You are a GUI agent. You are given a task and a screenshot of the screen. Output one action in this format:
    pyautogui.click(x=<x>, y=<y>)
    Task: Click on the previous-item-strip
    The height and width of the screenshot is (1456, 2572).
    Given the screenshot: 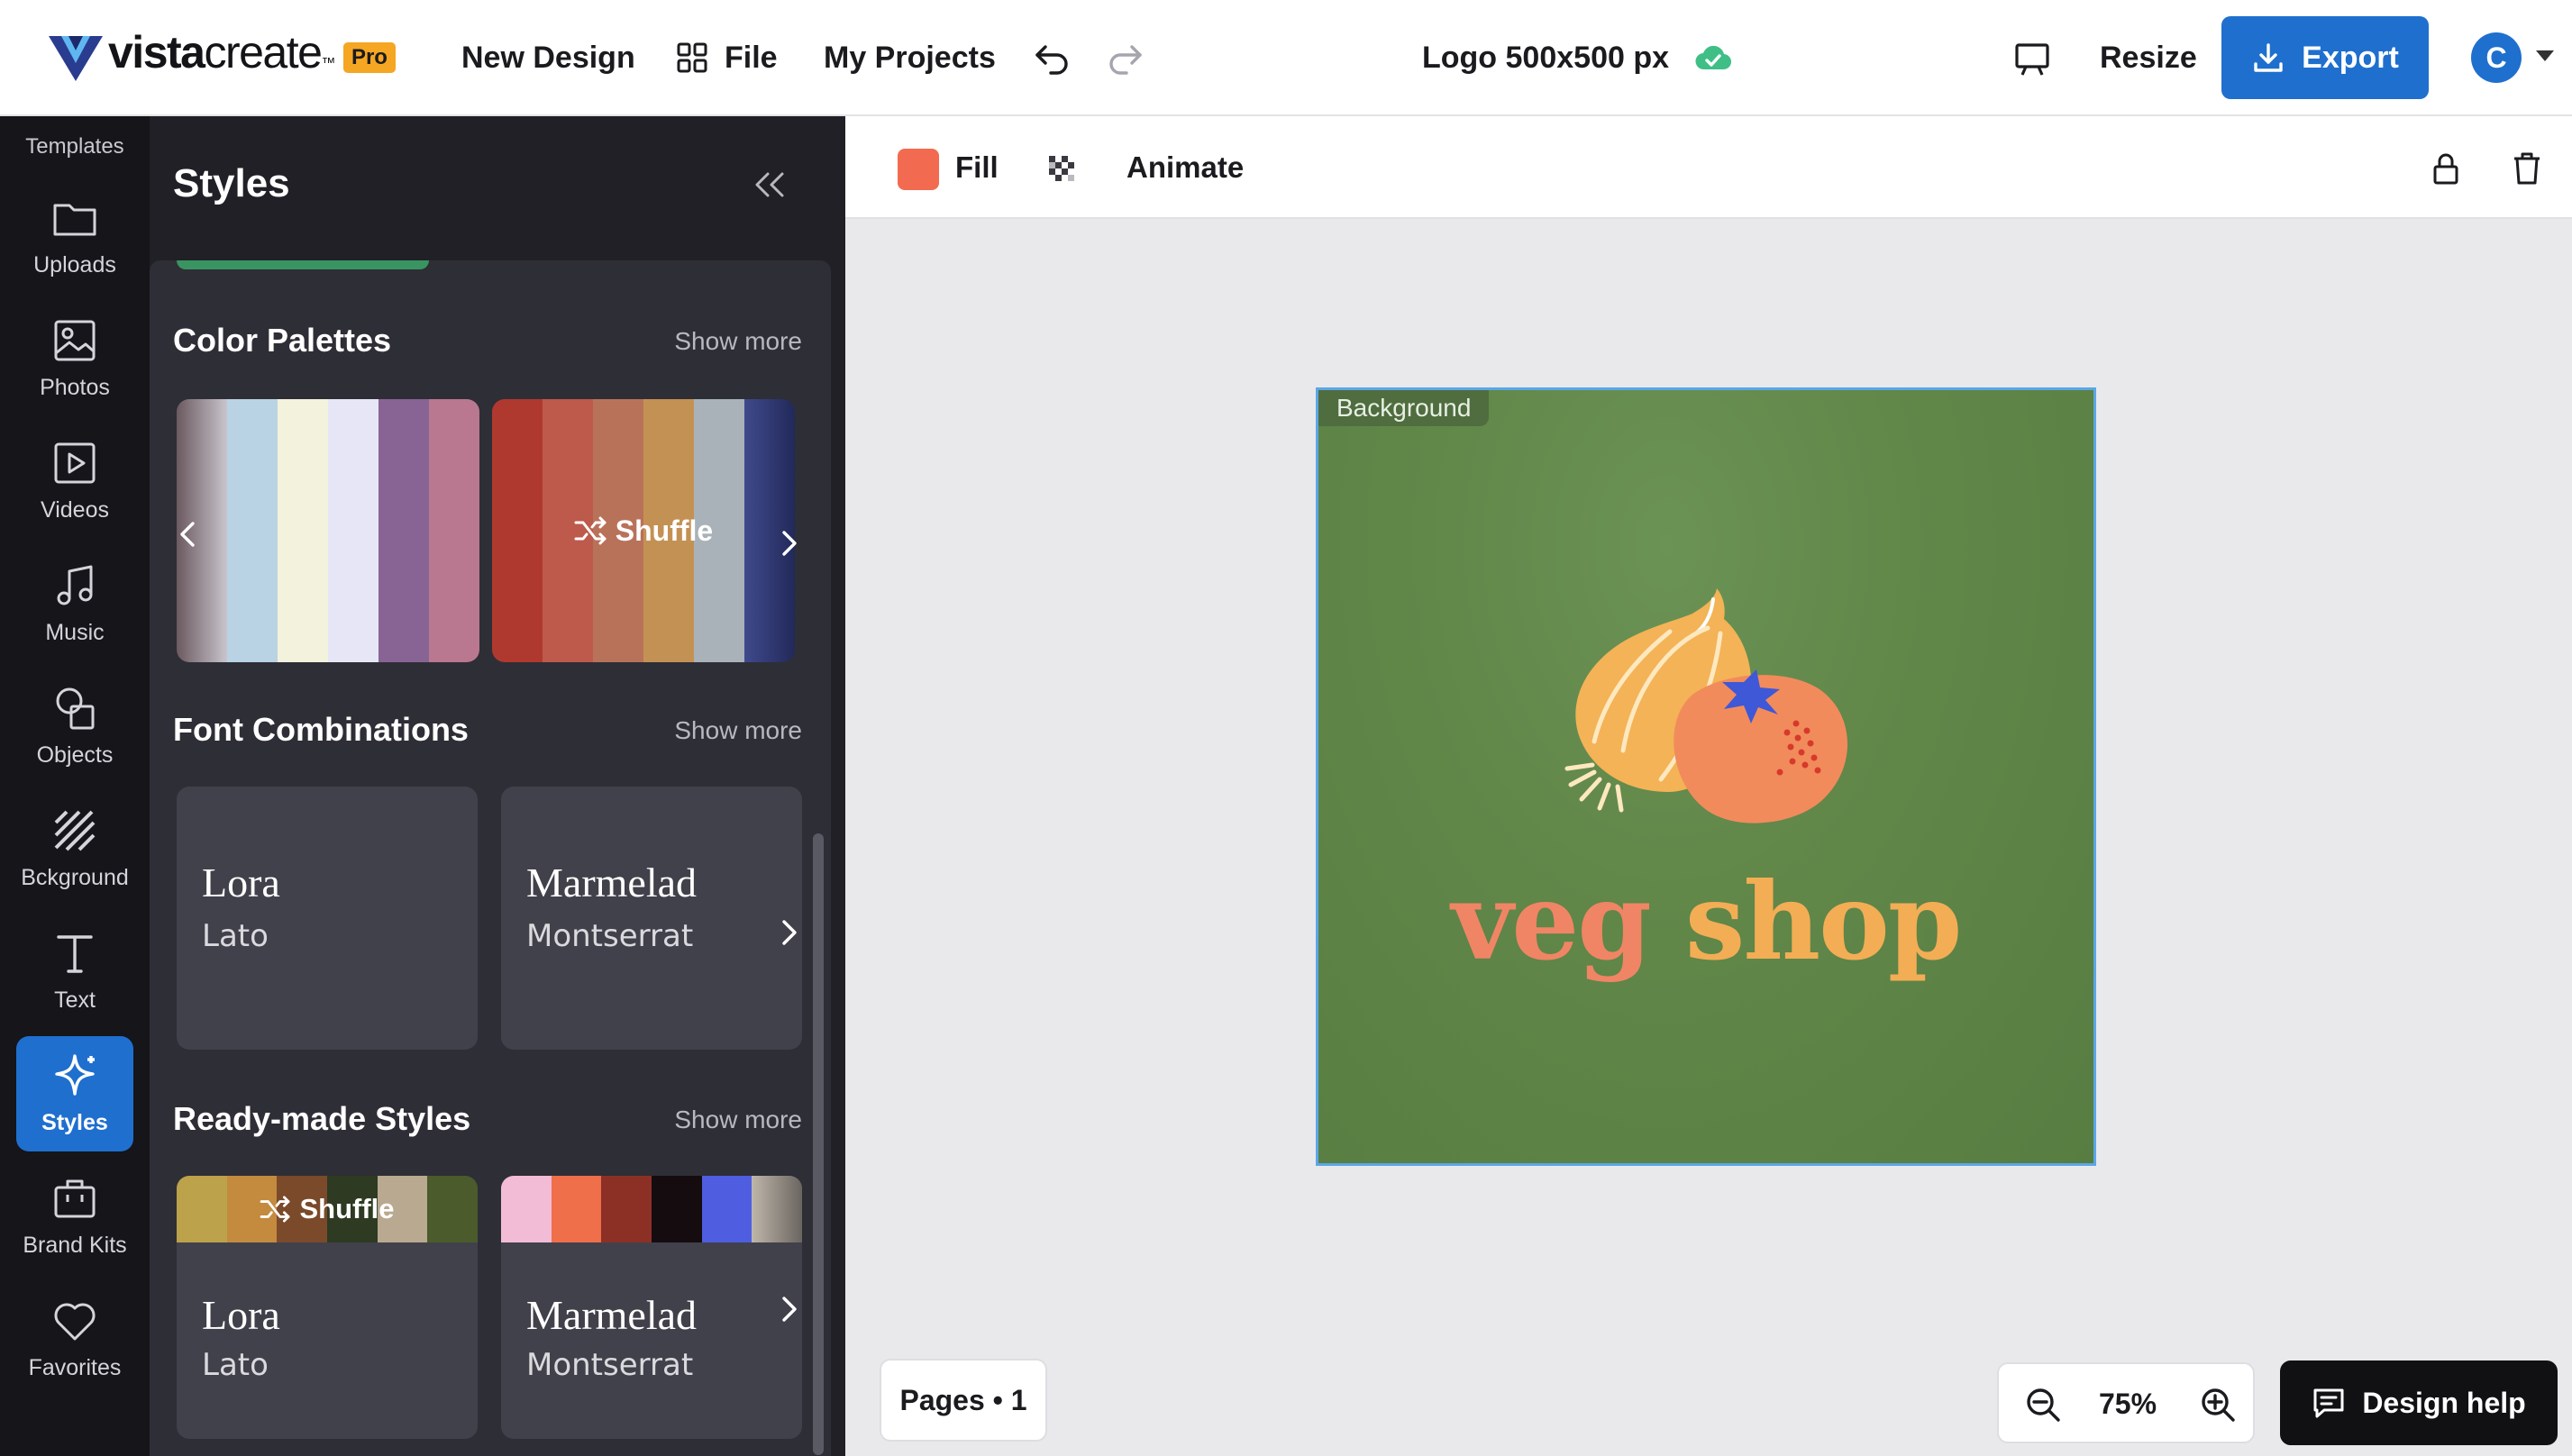 What is the action you would take?
    pyautogui.click(x=303, y=264)
    